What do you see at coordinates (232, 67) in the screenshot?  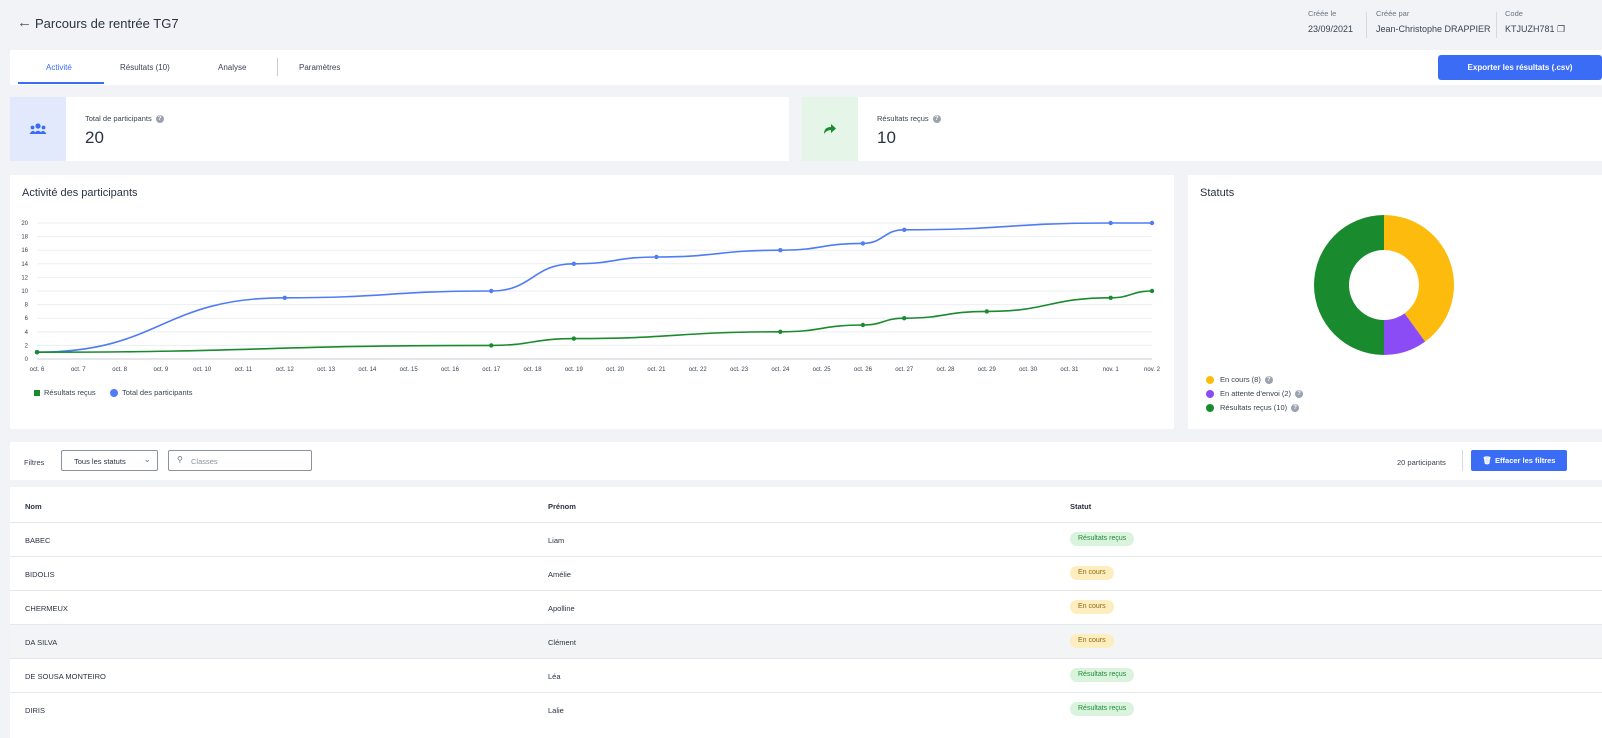 I see `tab-analyse: Analyse` at bounding box center [232, 67].